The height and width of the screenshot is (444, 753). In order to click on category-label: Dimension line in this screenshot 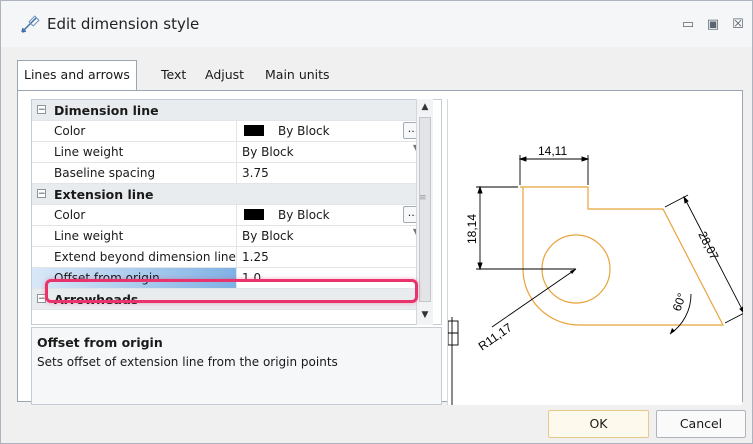, I will do `click(106, 110)`.